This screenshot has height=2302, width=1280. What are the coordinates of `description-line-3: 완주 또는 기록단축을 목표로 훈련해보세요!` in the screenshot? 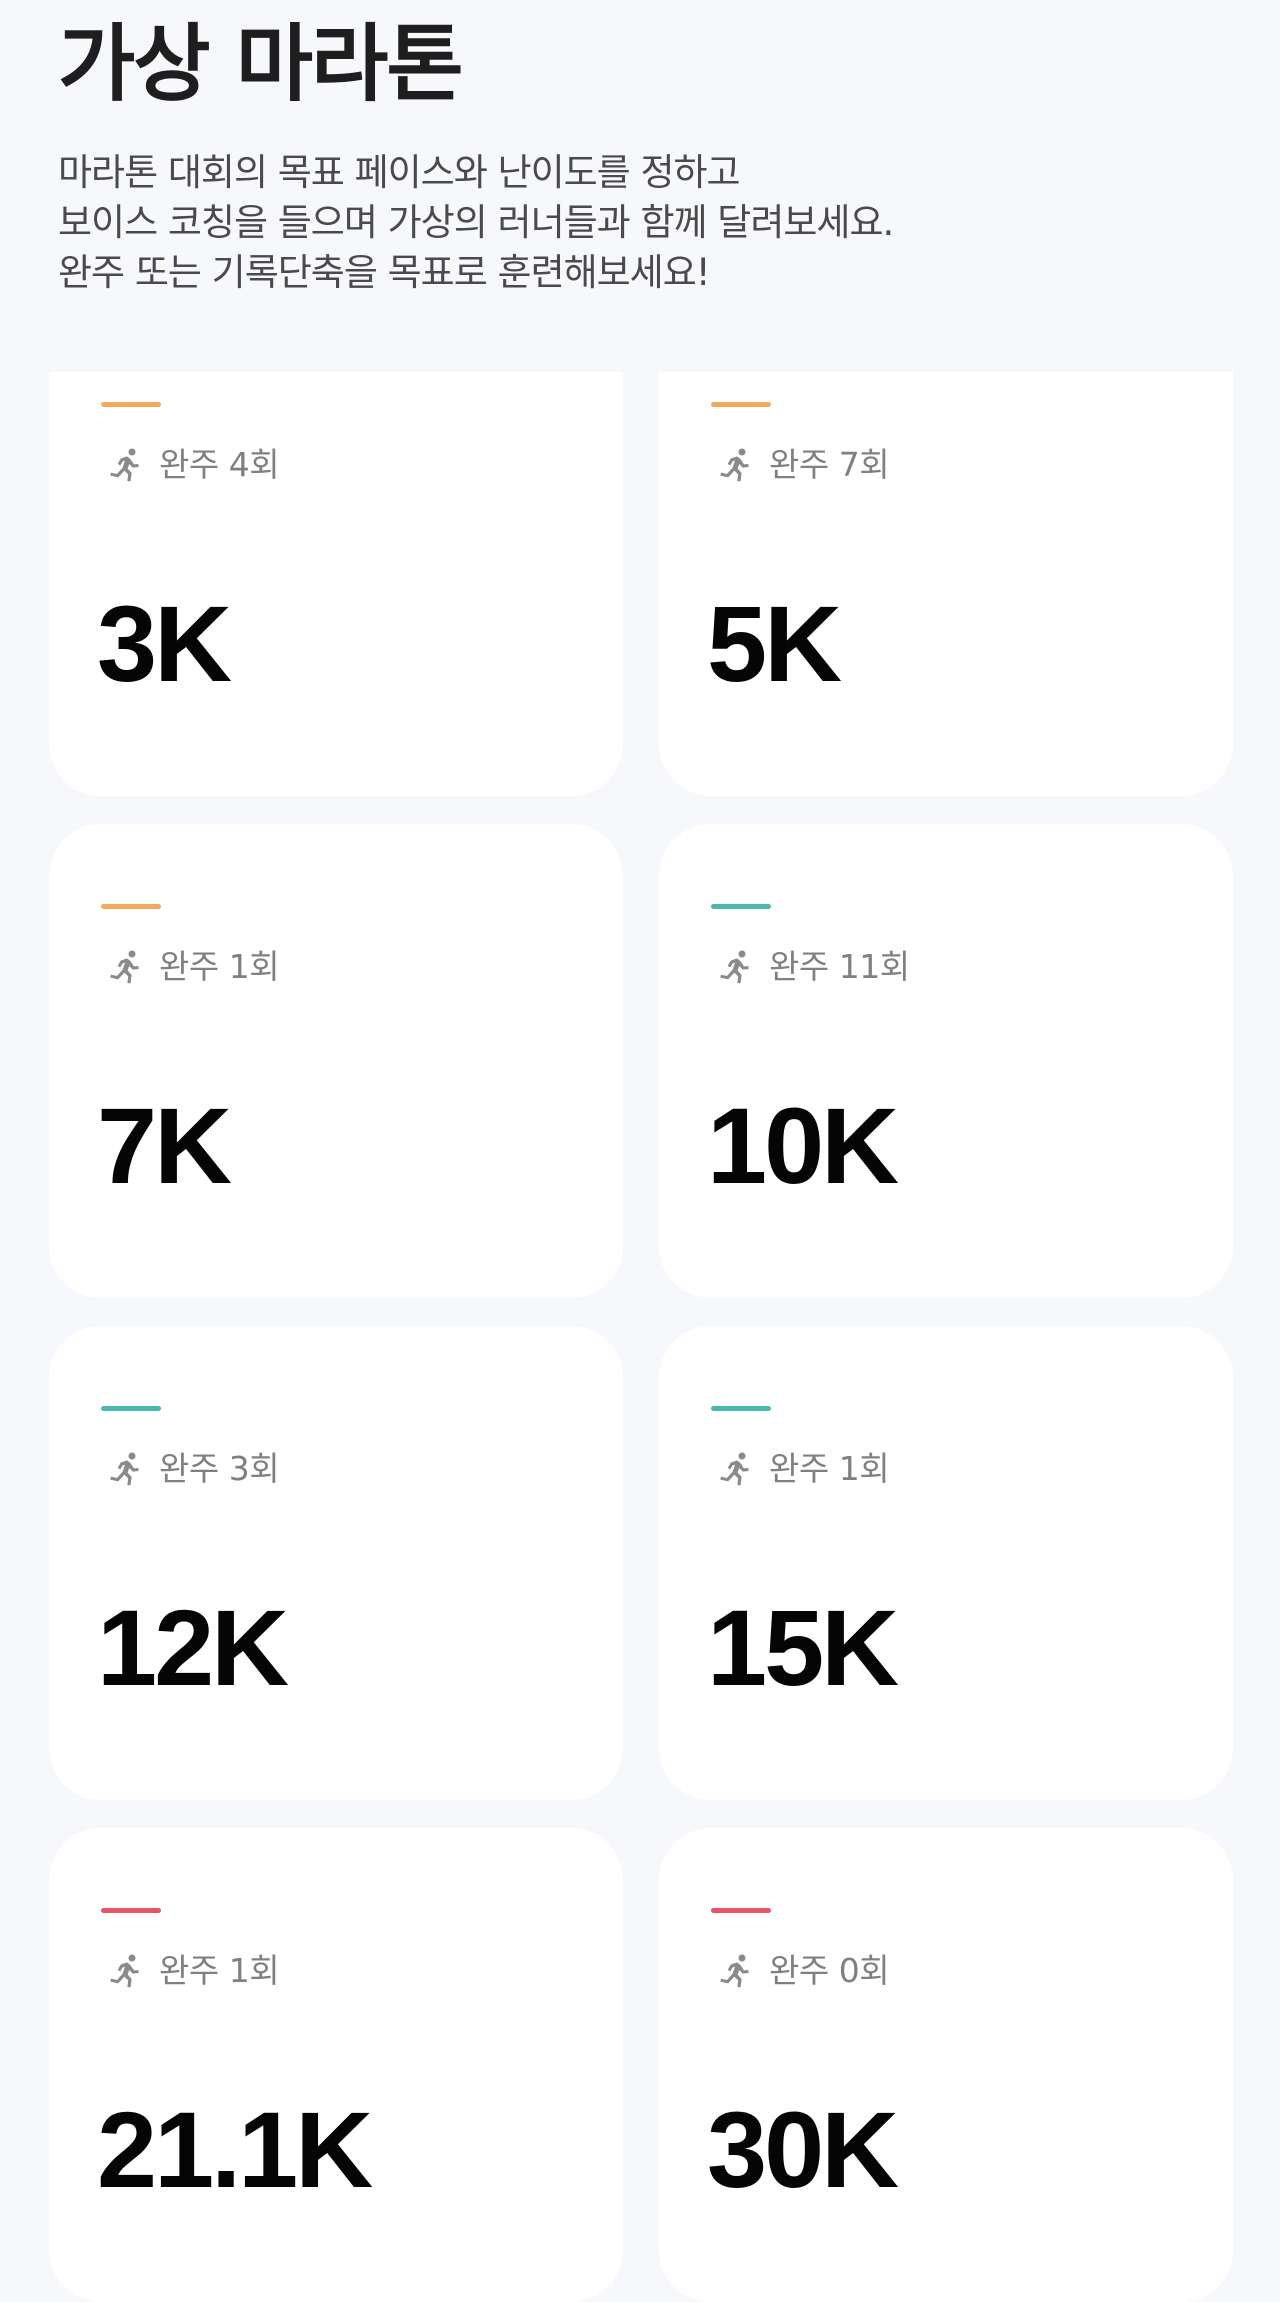 It's located at (384, 272).